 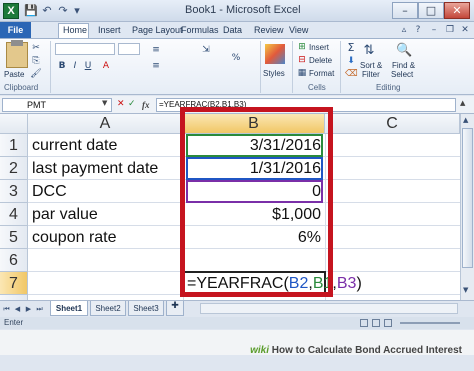 I want to click on horizontal-scrollbar, so click(x=329, y=308).